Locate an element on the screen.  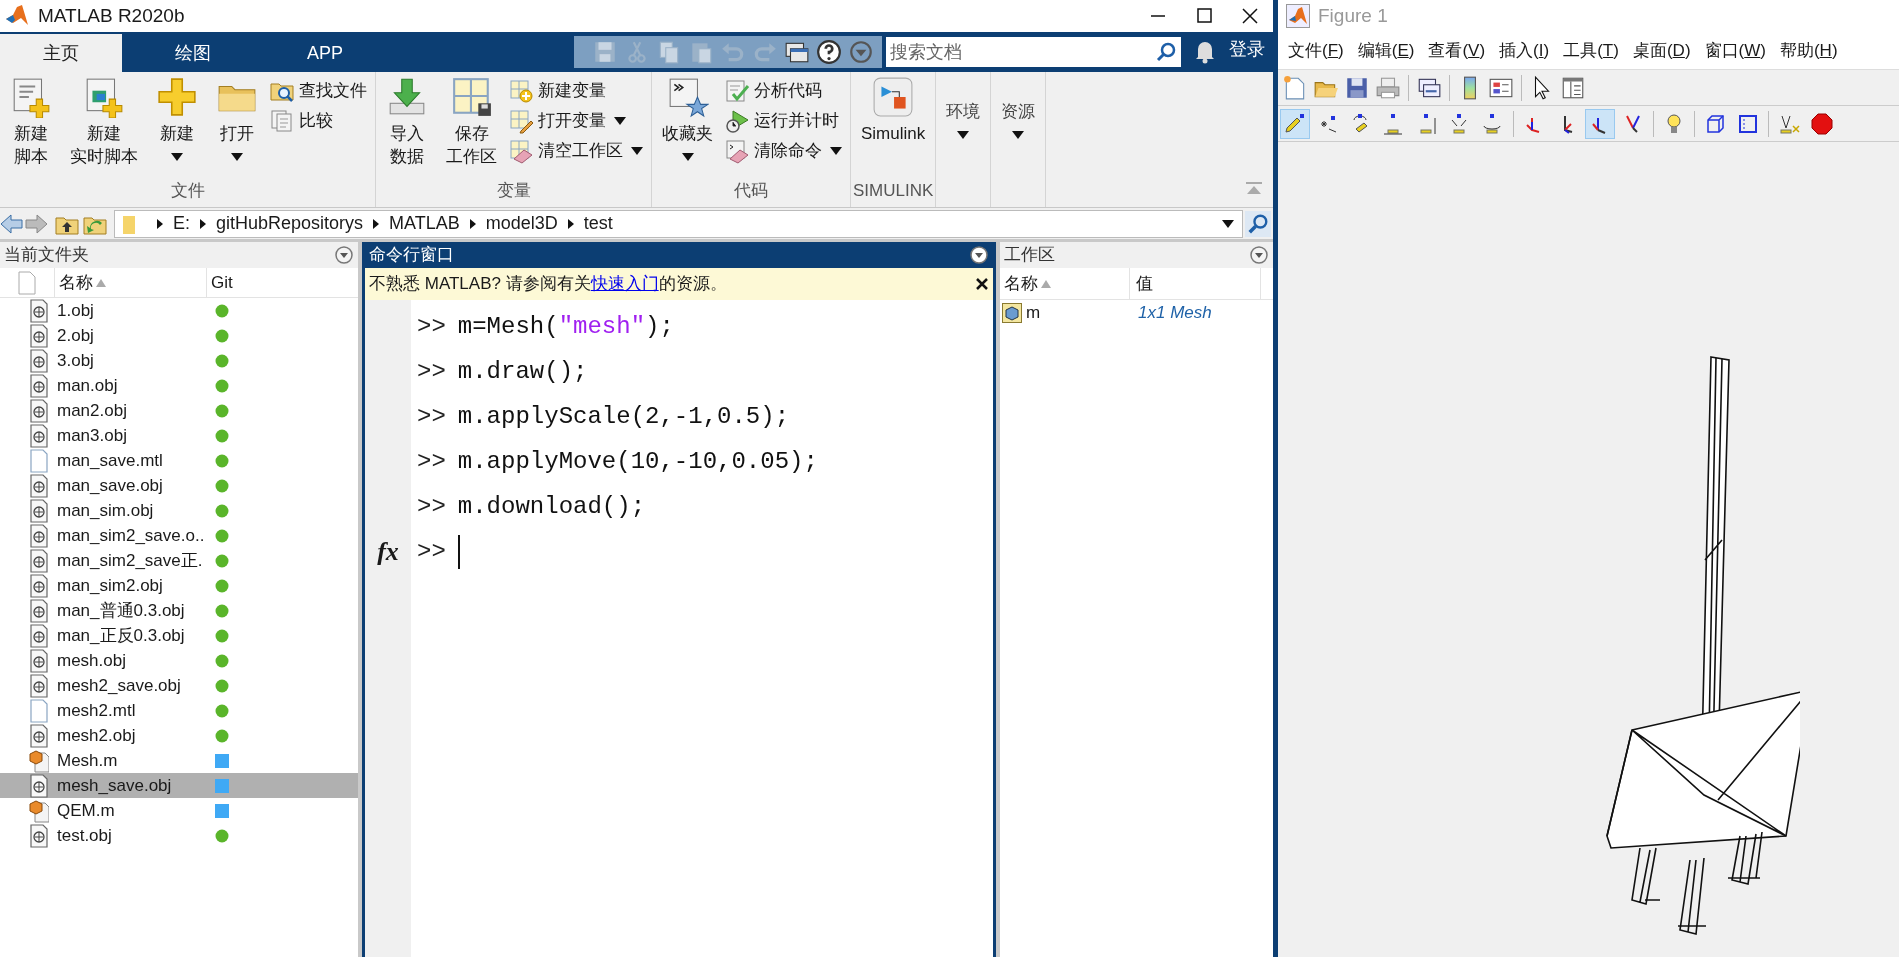
panel-title: 命令行窗口 is located at coordinates (412, 255).